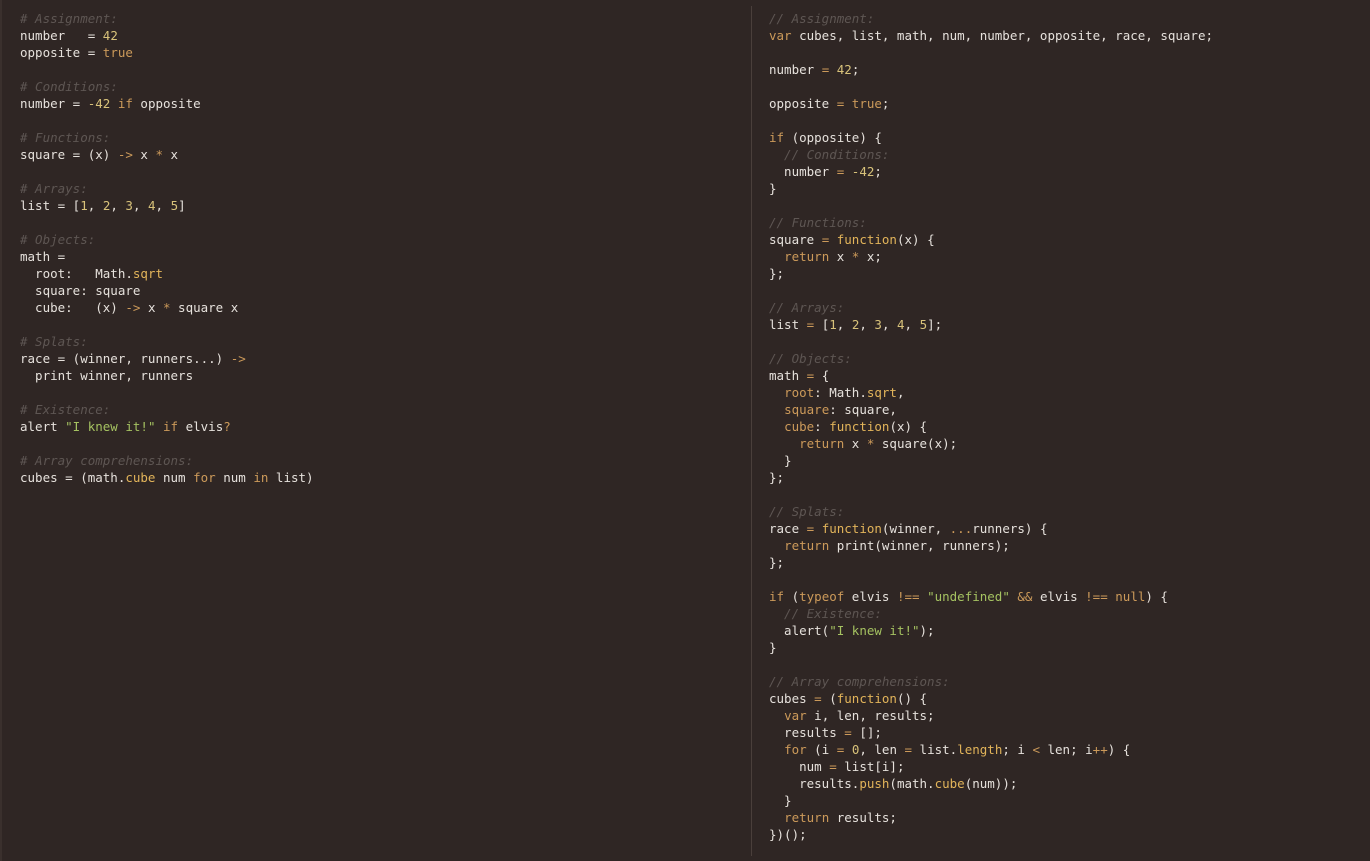 The image size is (1370, 861). What do you see at coordinates (61, 52) in the screenshot?
I see `code-token-text: opposite =` at bounding box center [61, 52].